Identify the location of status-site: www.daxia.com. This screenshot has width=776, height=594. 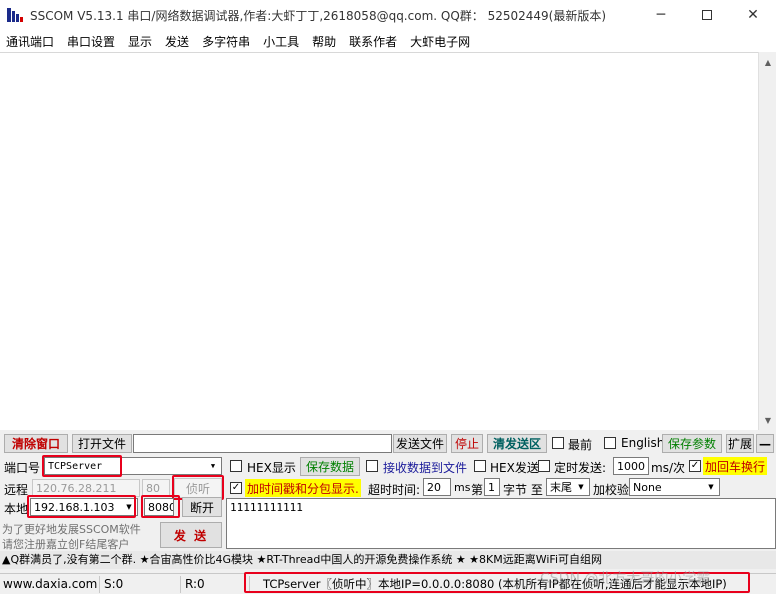
(50, 584).